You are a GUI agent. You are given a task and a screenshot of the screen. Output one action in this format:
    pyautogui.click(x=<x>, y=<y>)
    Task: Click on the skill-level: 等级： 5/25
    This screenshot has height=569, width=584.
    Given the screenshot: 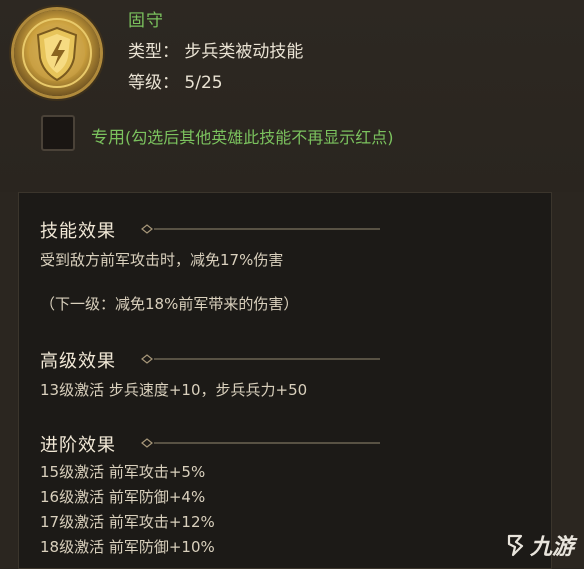 What is the action you would take?
    pyautogui.click(x=175, y=83)
    